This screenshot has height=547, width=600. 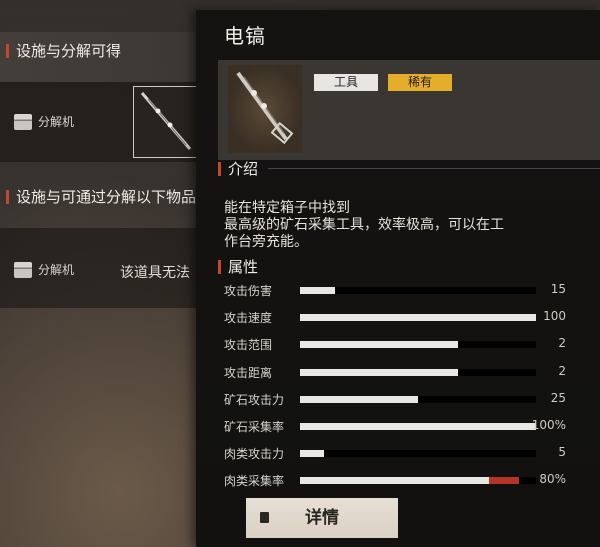 I want to click on stat-row: 矿石采集率 100%, so click(x=395, y=426).